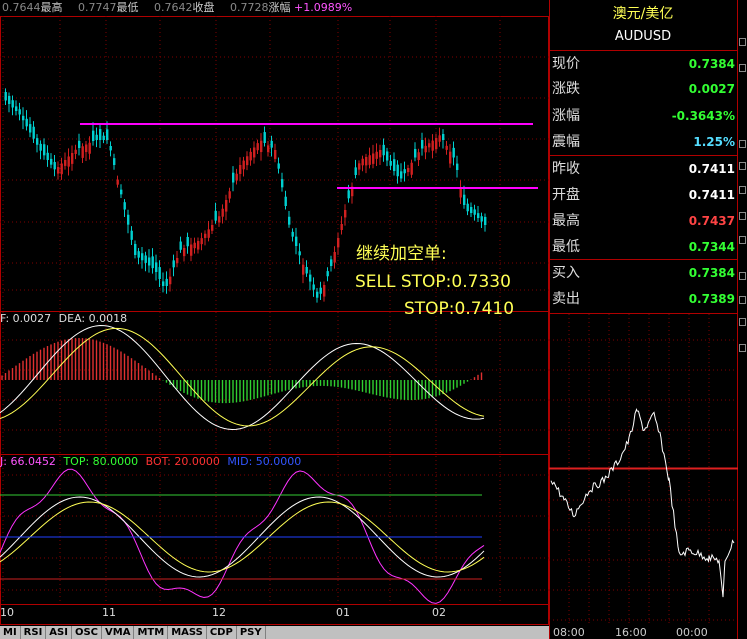 The width and height of the screenshot is (747, 639). I want to click on macd-dif: F: 0.0027, so click(26, 318).